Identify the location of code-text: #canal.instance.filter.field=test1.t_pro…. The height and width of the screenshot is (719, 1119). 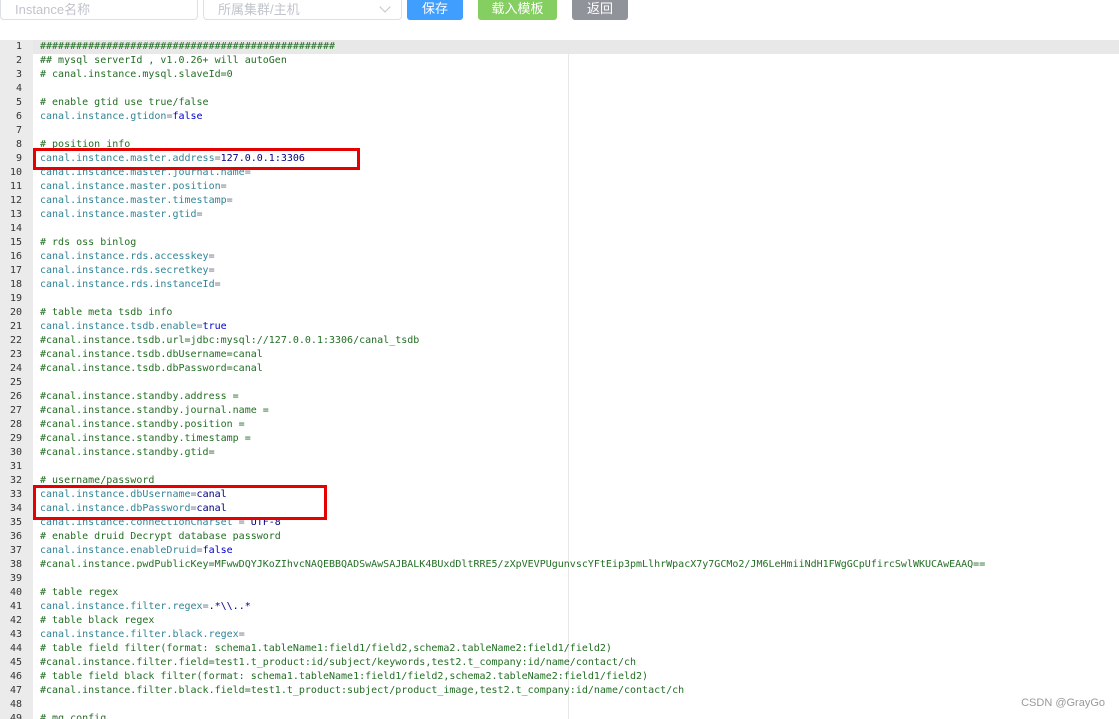
(338, 663).